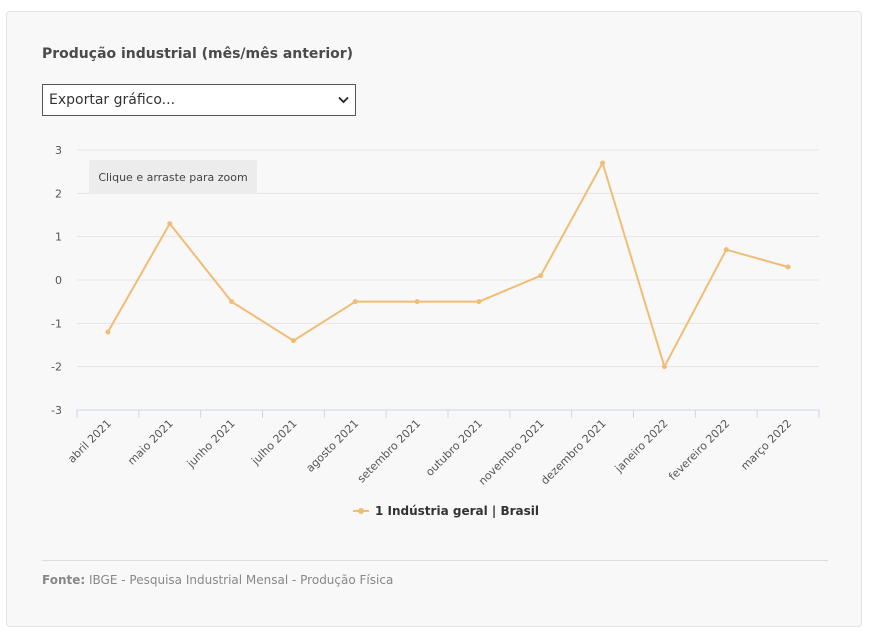 This screenshot has width=873, height=640. Describe the element at coordinates (699, 450) in the screenshot. I see `x-tick-label: fevereiro 2022` at that location.